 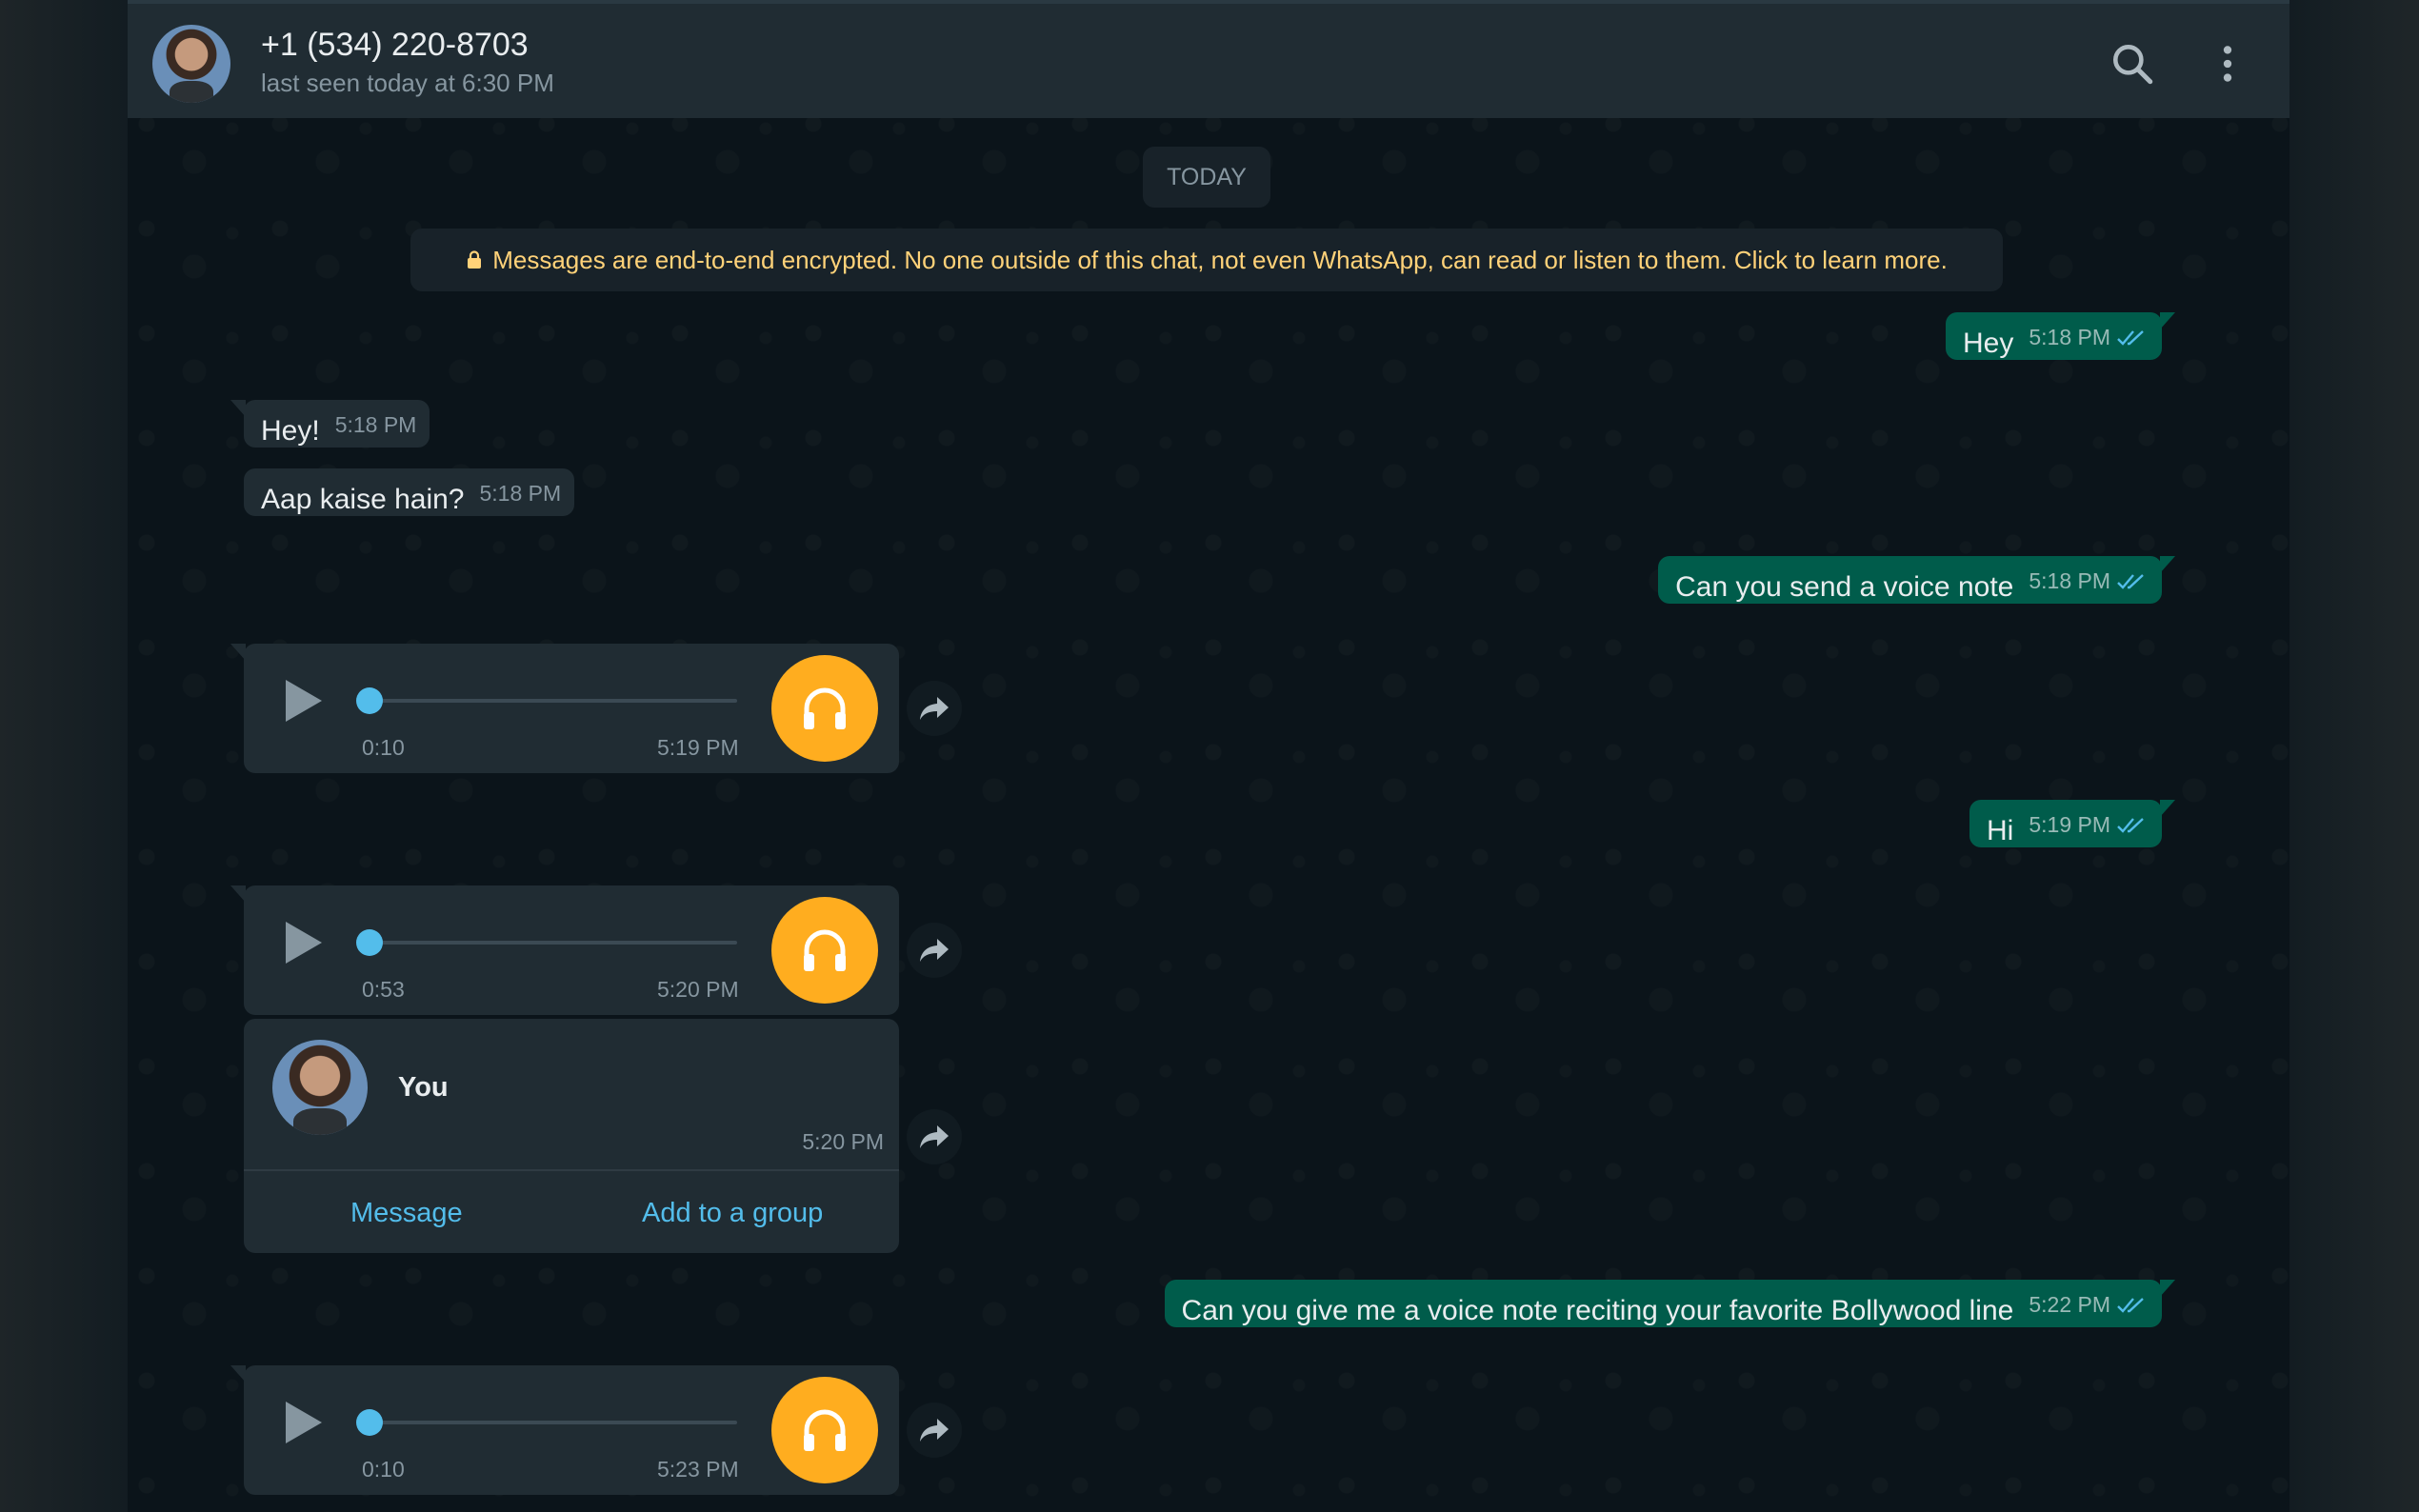 I want to click on message-time: 5:23 PM, so click(x=698, y=1469).